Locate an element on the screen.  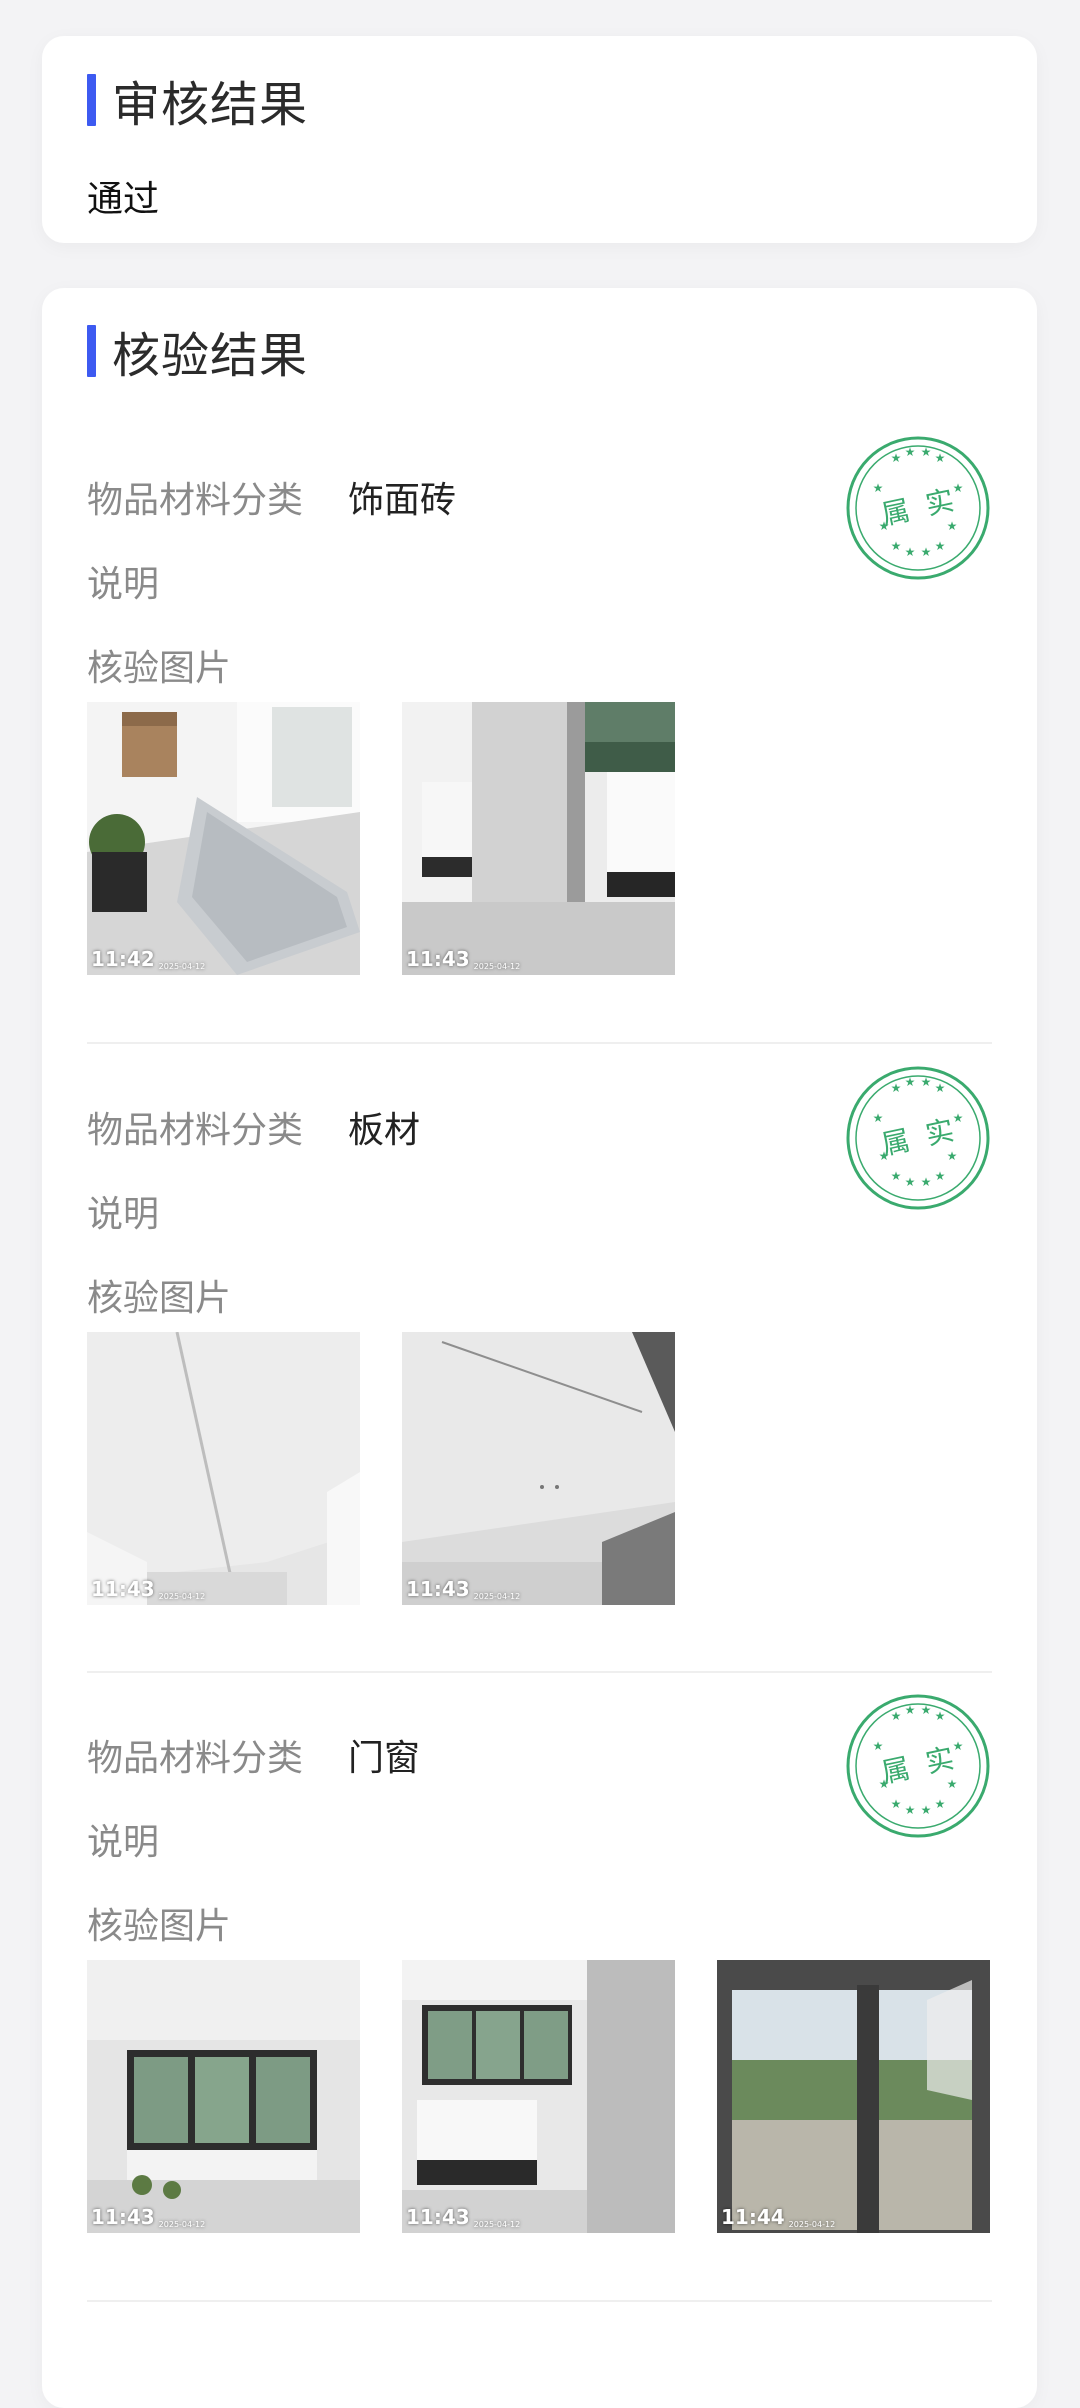
verification-result-title: 核验结果 is located at coordinates (197, 354).